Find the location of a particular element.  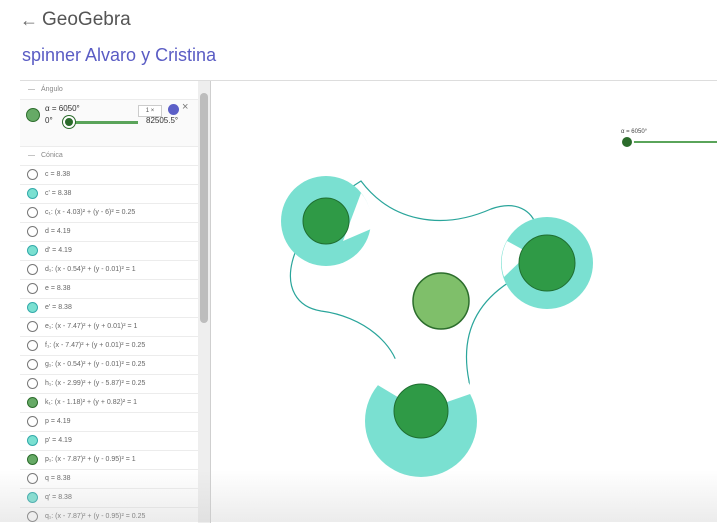

slider-track is located at coordinates (103, 122).